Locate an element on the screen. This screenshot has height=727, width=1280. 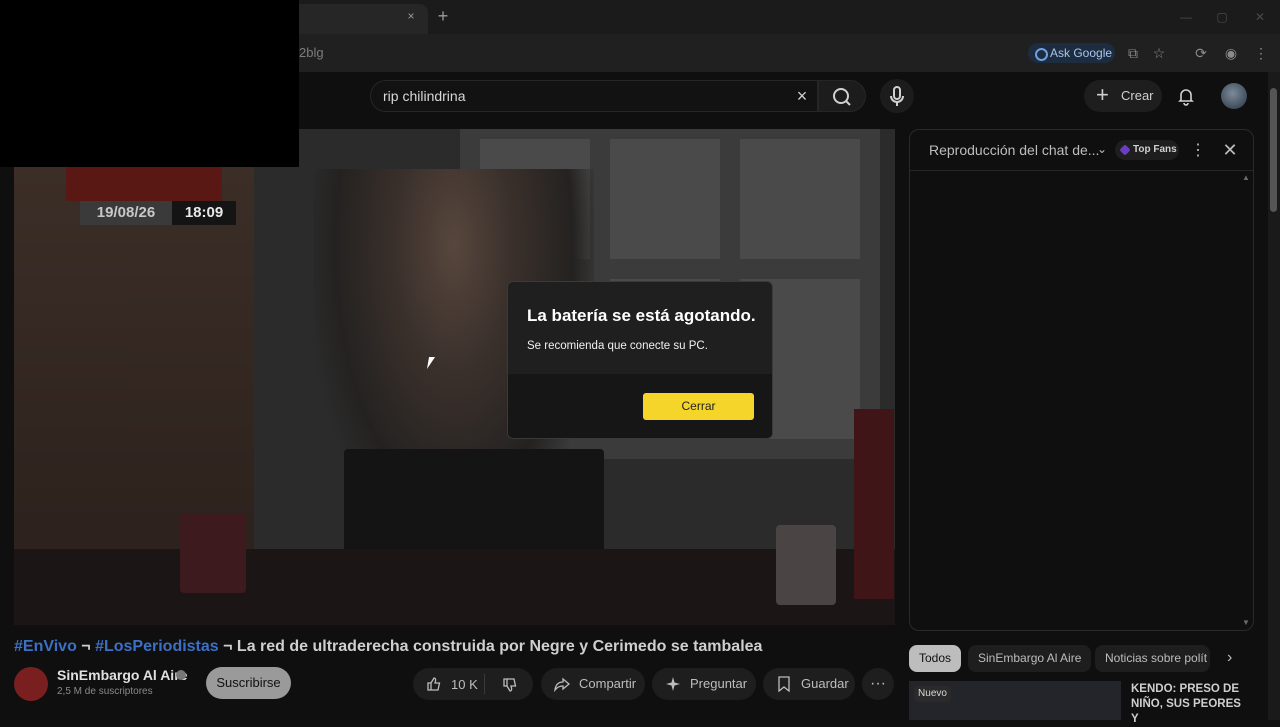
video-desk is located at coordinates (454, 587).